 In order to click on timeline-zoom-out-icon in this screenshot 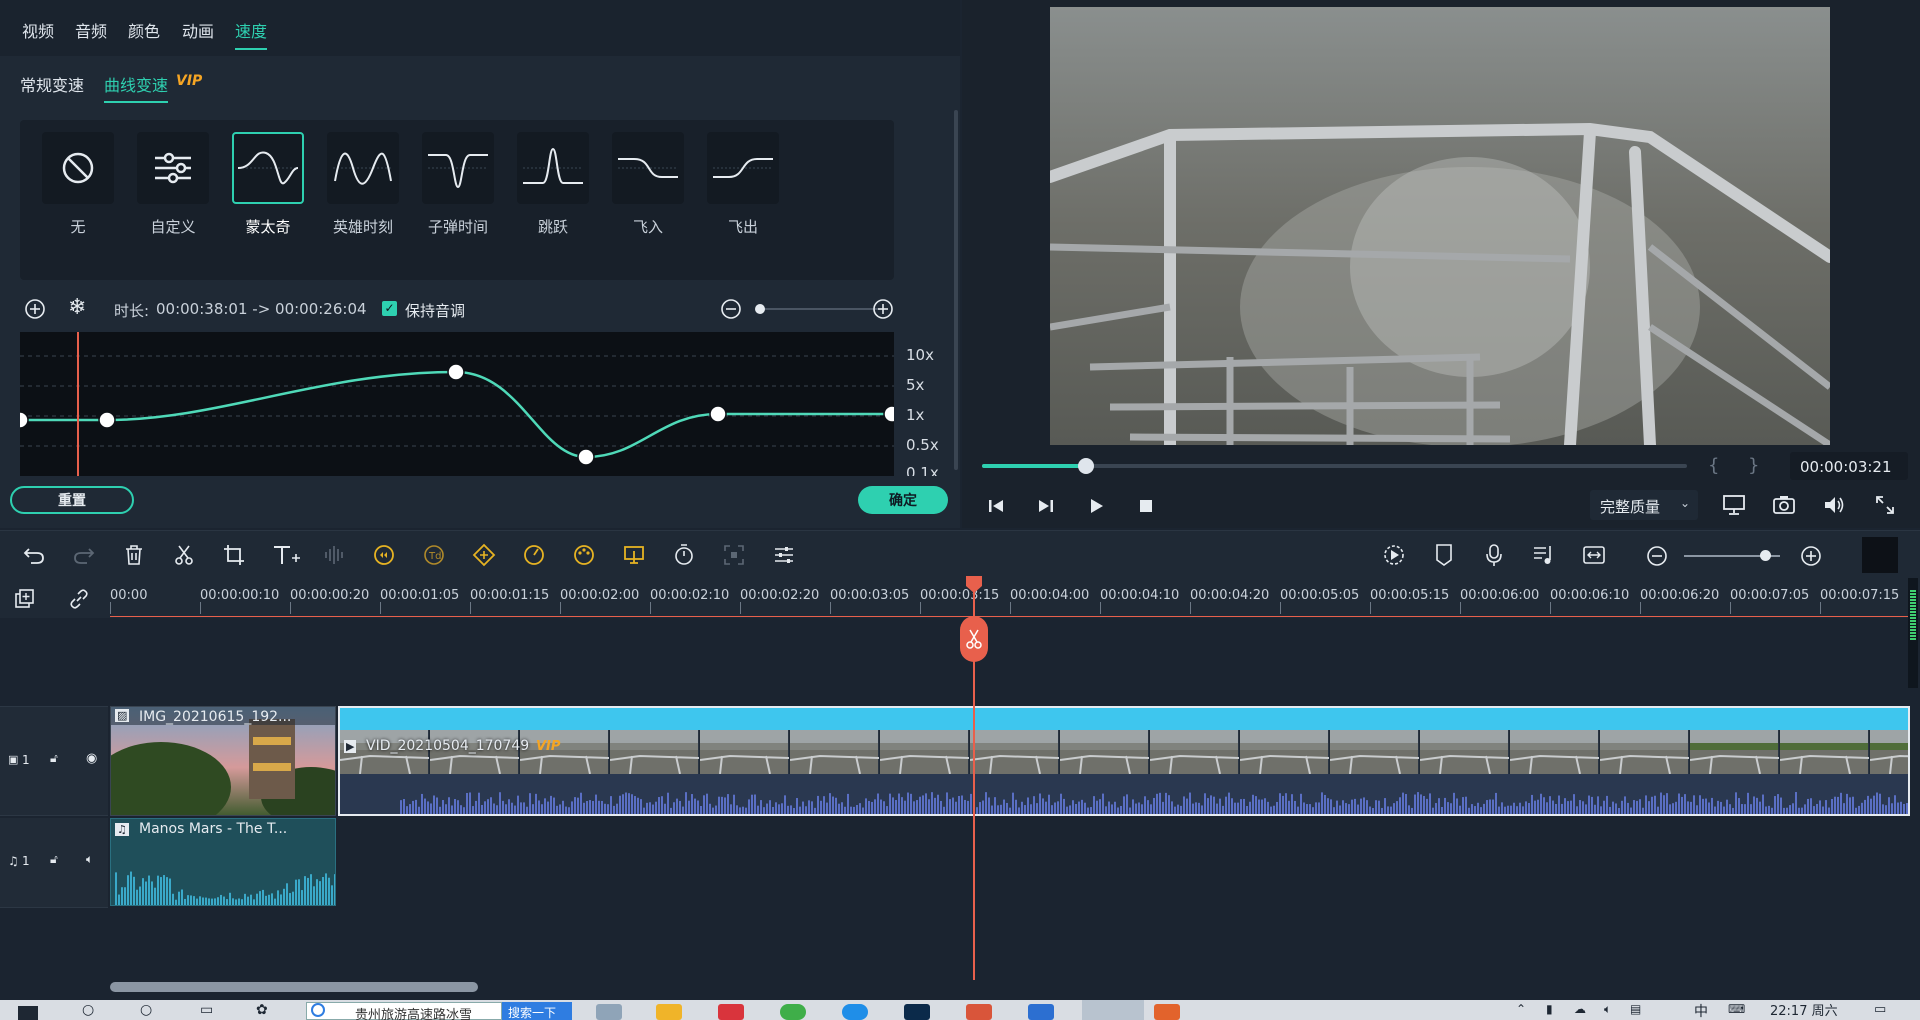, I will do `click(1657, 556)`.